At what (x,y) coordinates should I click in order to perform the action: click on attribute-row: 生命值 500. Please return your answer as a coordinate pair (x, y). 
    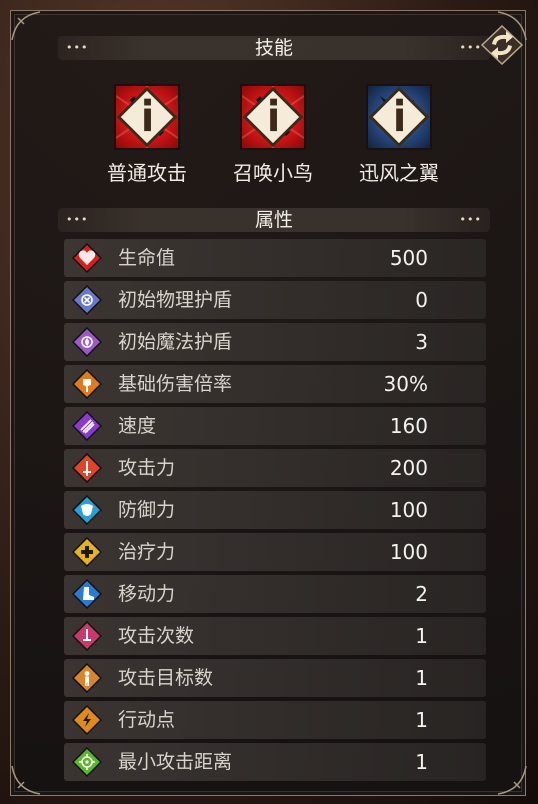
    Looking at the image, I should click on (275, 258).